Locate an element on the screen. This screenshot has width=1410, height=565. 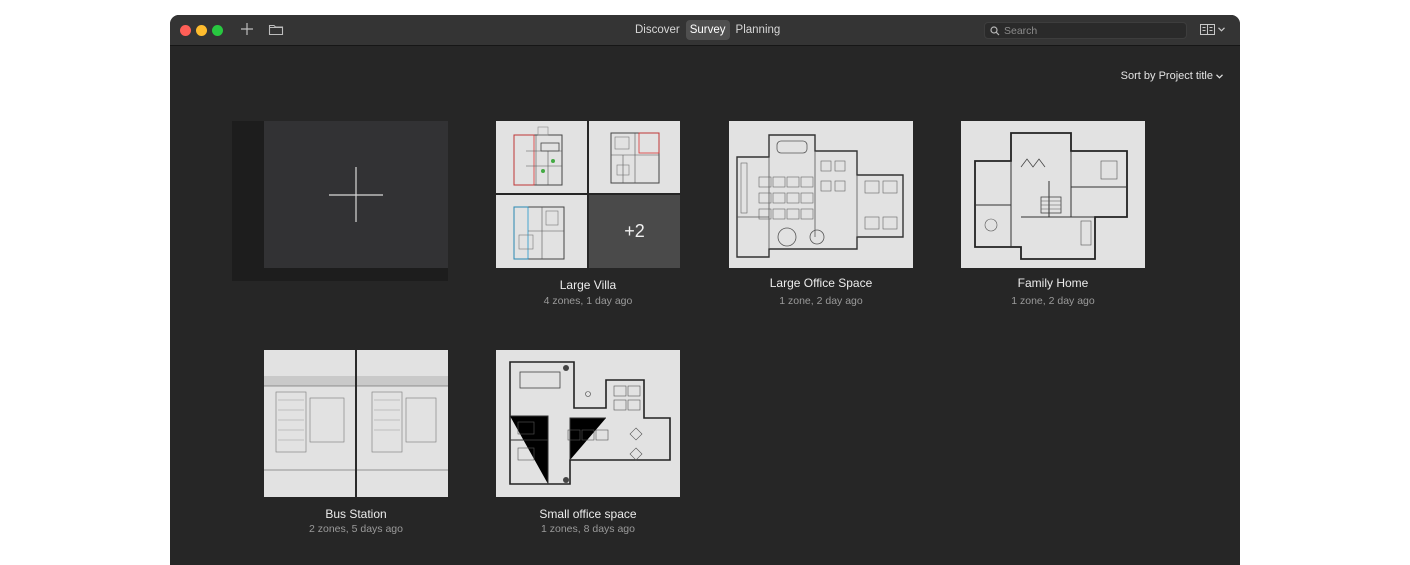
project-title: Bus Station is located at coordinates (356, 514).